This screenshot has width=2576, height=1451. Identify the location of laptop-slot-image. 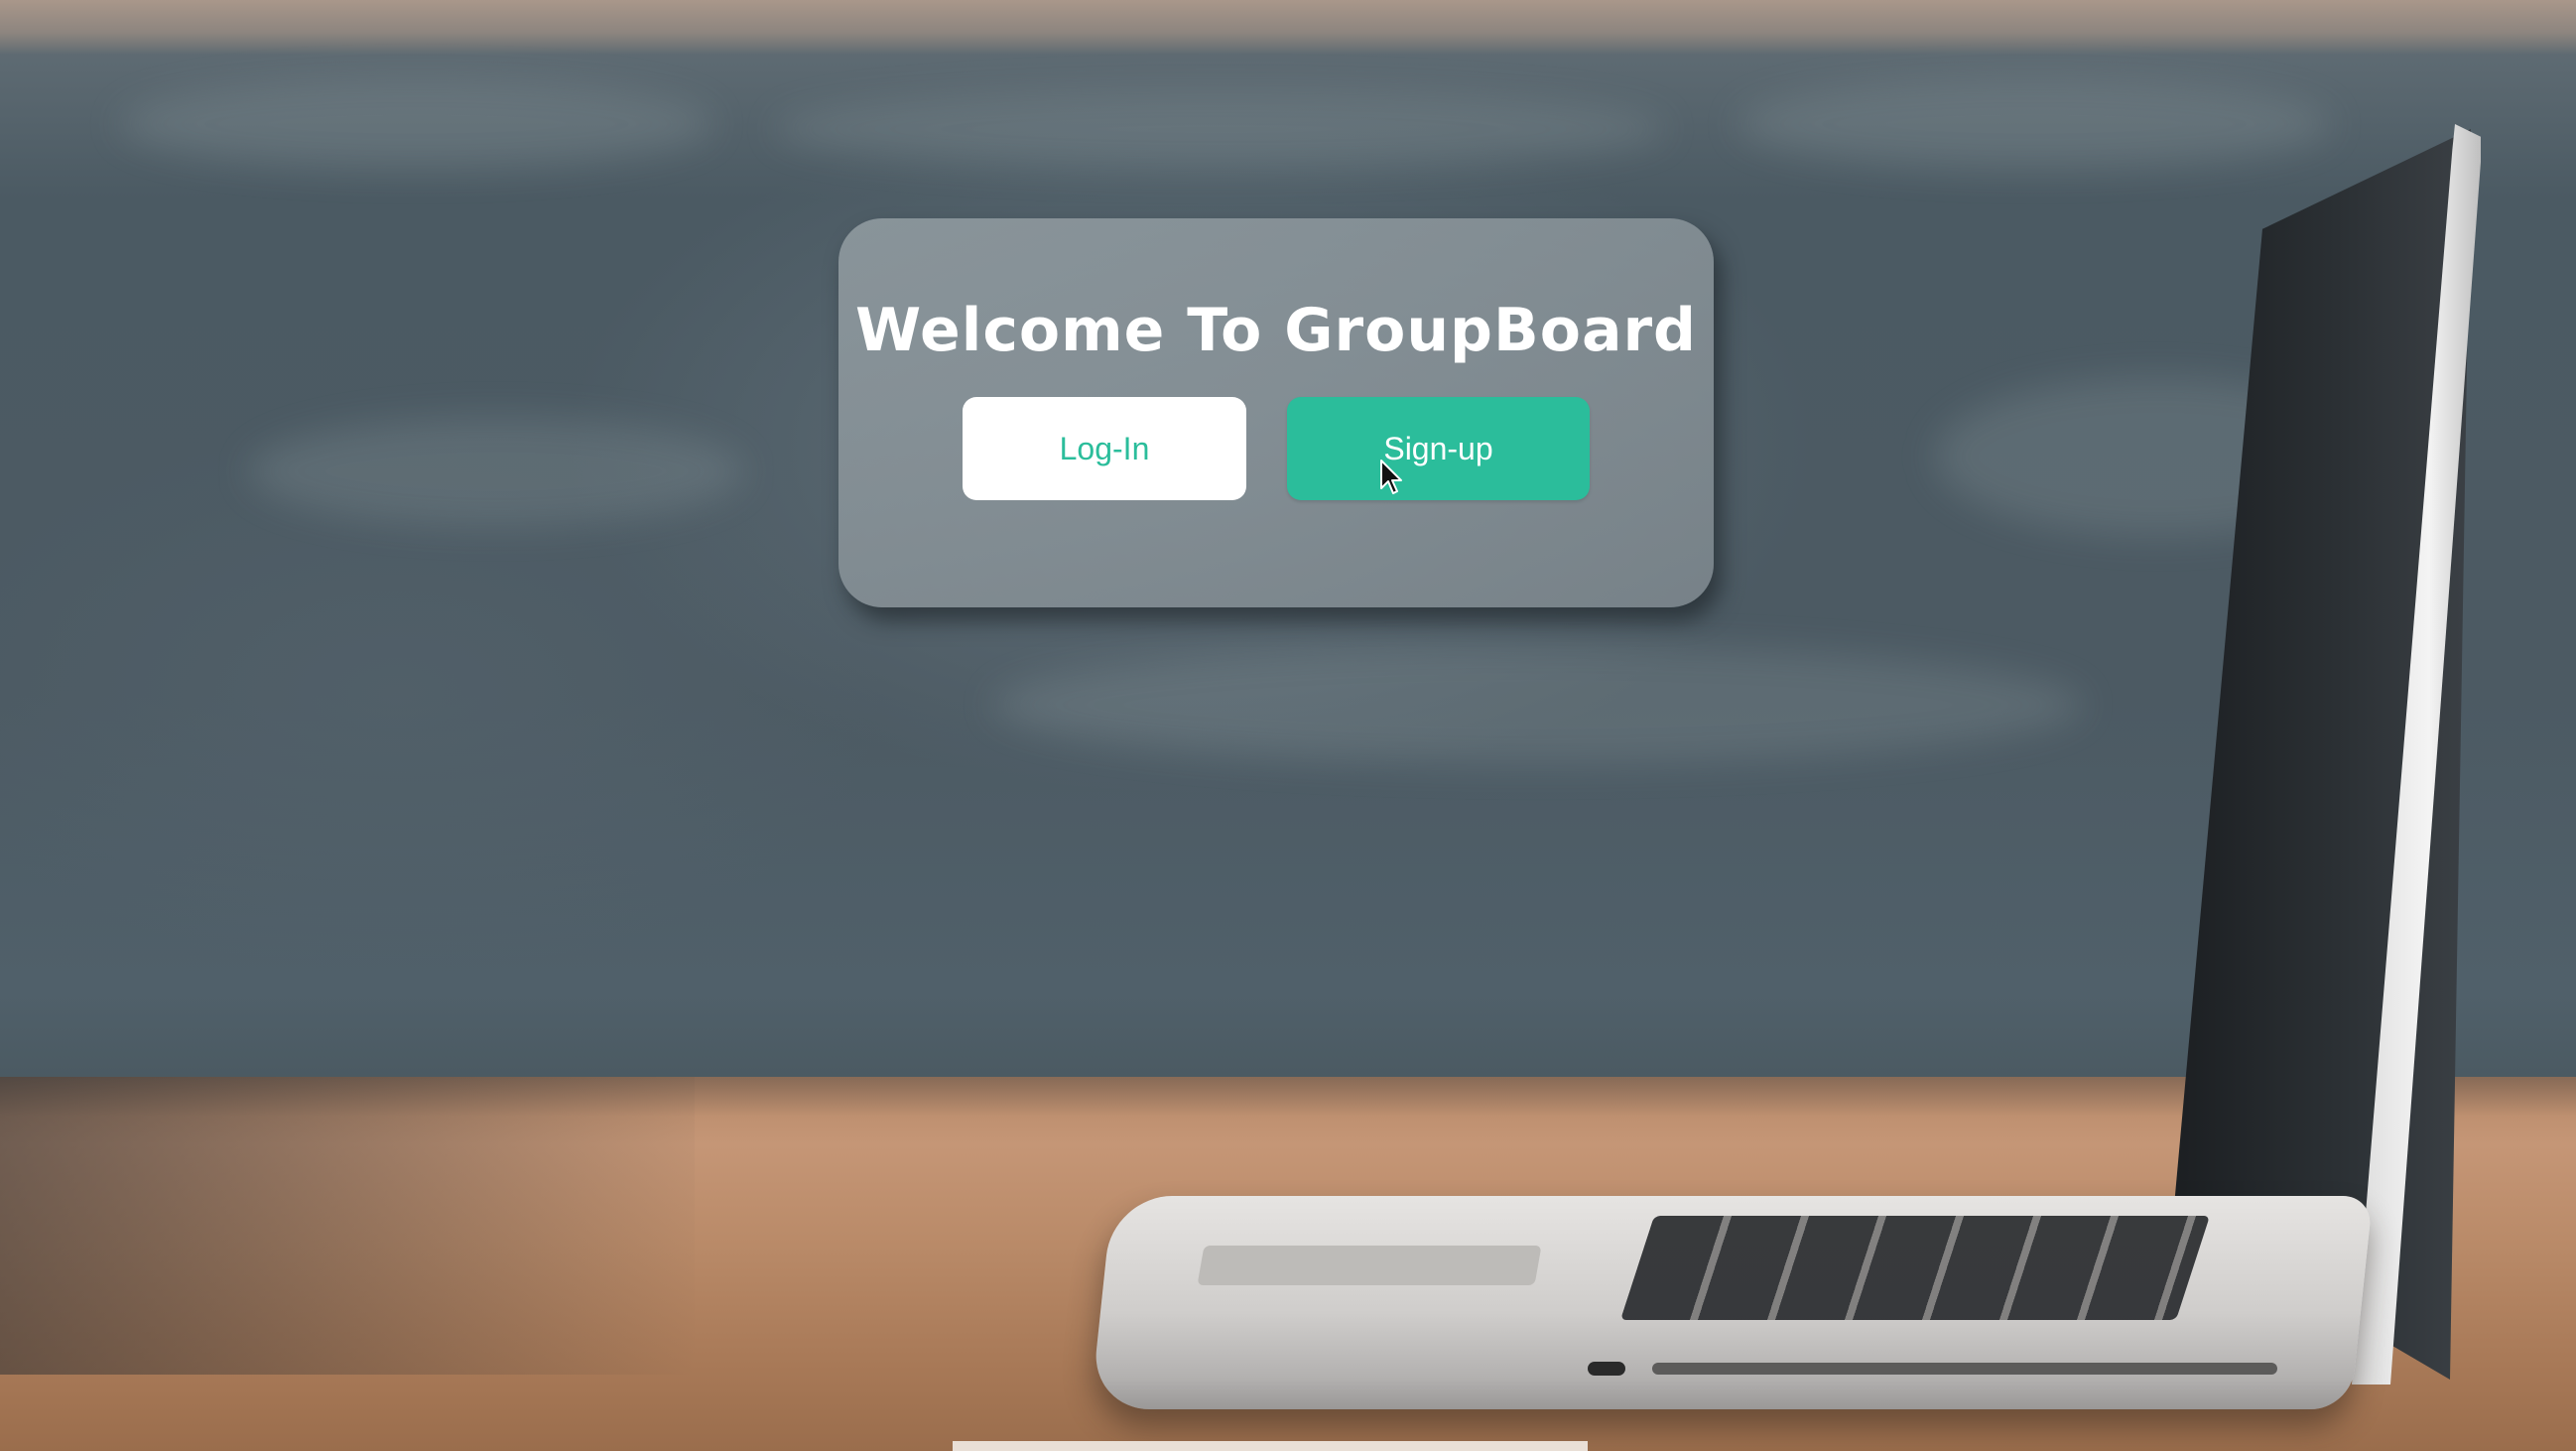
(1965, 1369).